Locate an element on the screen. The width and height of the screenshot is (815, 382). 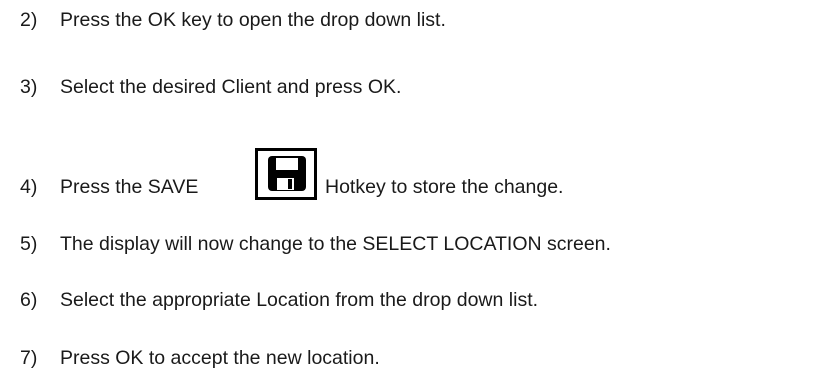
step-number: 3) is located at coordinates (29, 87).